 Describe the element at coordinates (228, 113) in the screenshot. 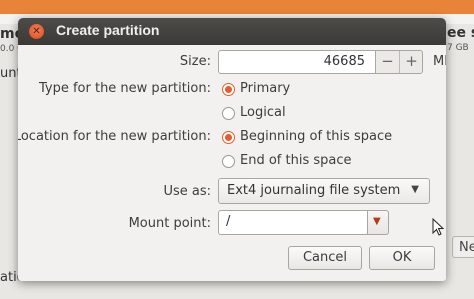

I see `type-logical-radio` at that location.